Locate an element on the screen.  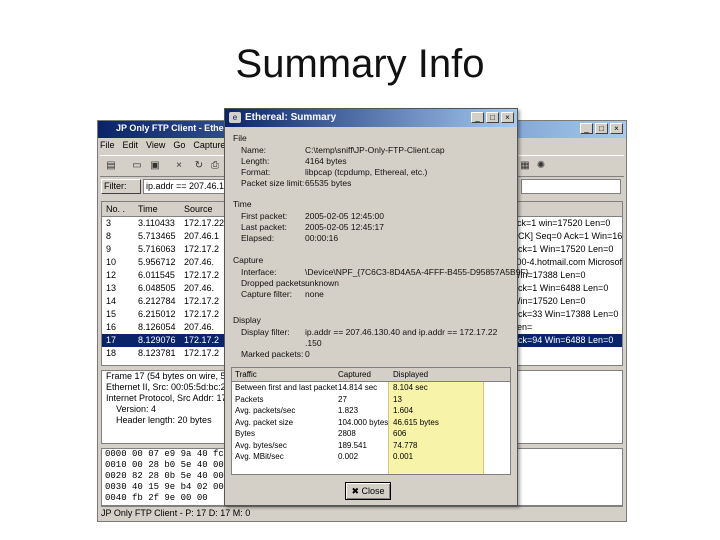
traffic-row: Avg. MBit/sec 0.002 0.001 is located at coordinates (371, 457).